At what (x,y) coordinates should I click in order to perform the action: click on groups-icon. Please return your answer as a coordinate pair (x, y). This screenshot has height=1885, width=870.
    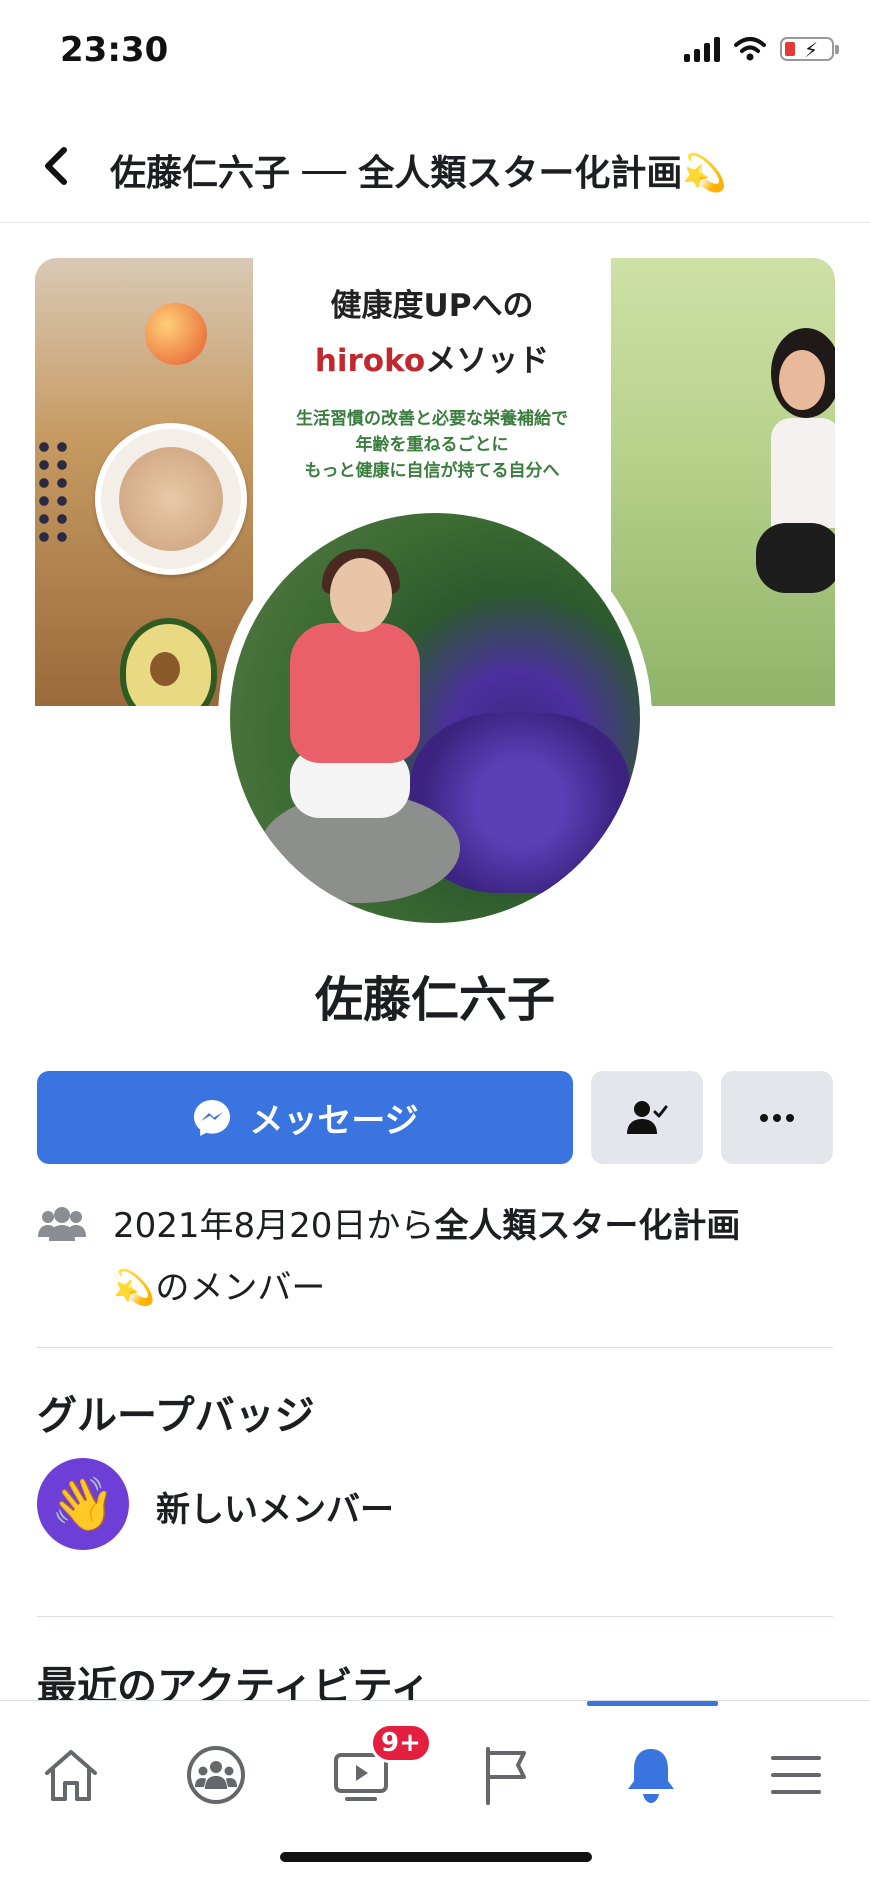
    Looking at the image, I should click on (216, 1775).